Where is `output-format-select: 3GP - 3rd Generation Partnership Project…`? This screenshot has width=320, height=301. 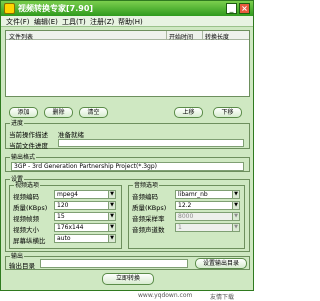
output-format-select: 3GP - 3rd Generation Partnership Project… is located at coordinates (127, 166).